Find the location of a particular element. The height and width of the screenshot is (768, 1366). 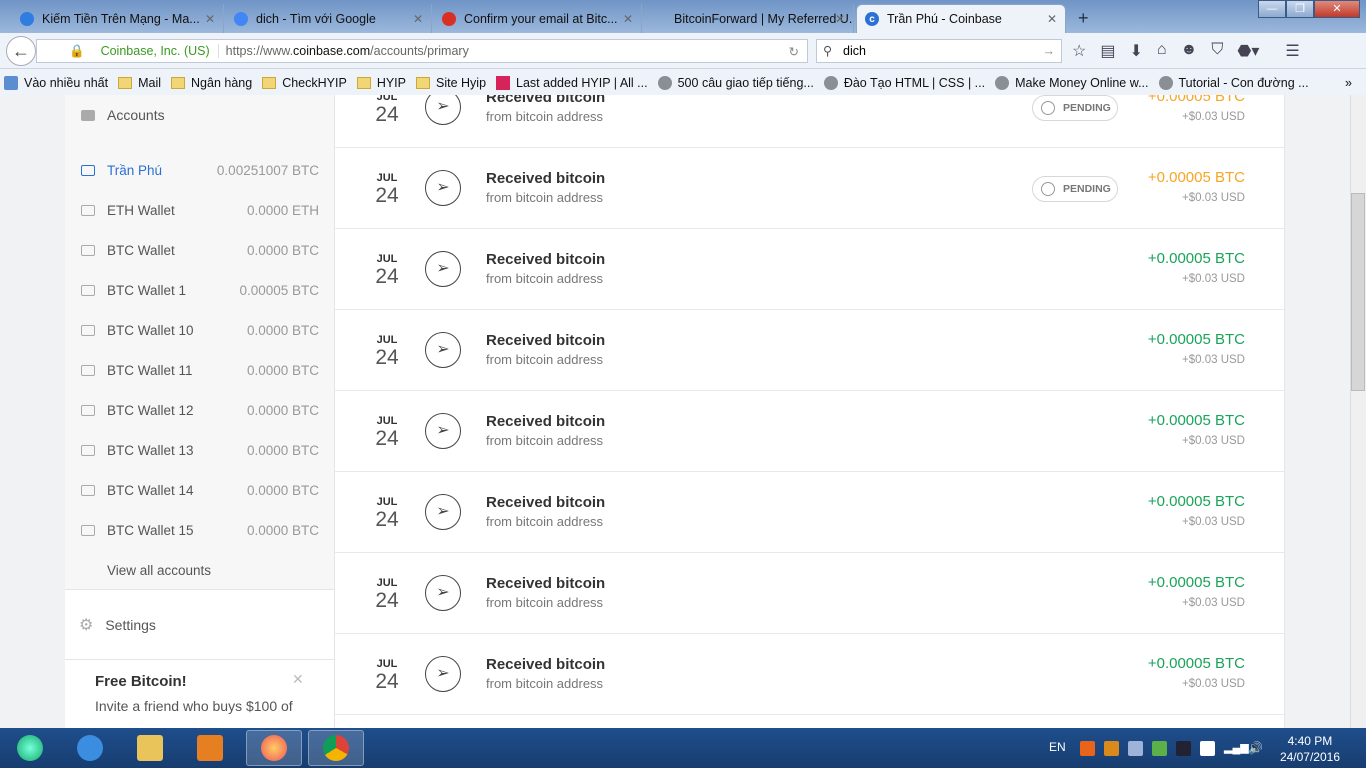

reload-icon: ↻ is located at coordinates (794, 51).